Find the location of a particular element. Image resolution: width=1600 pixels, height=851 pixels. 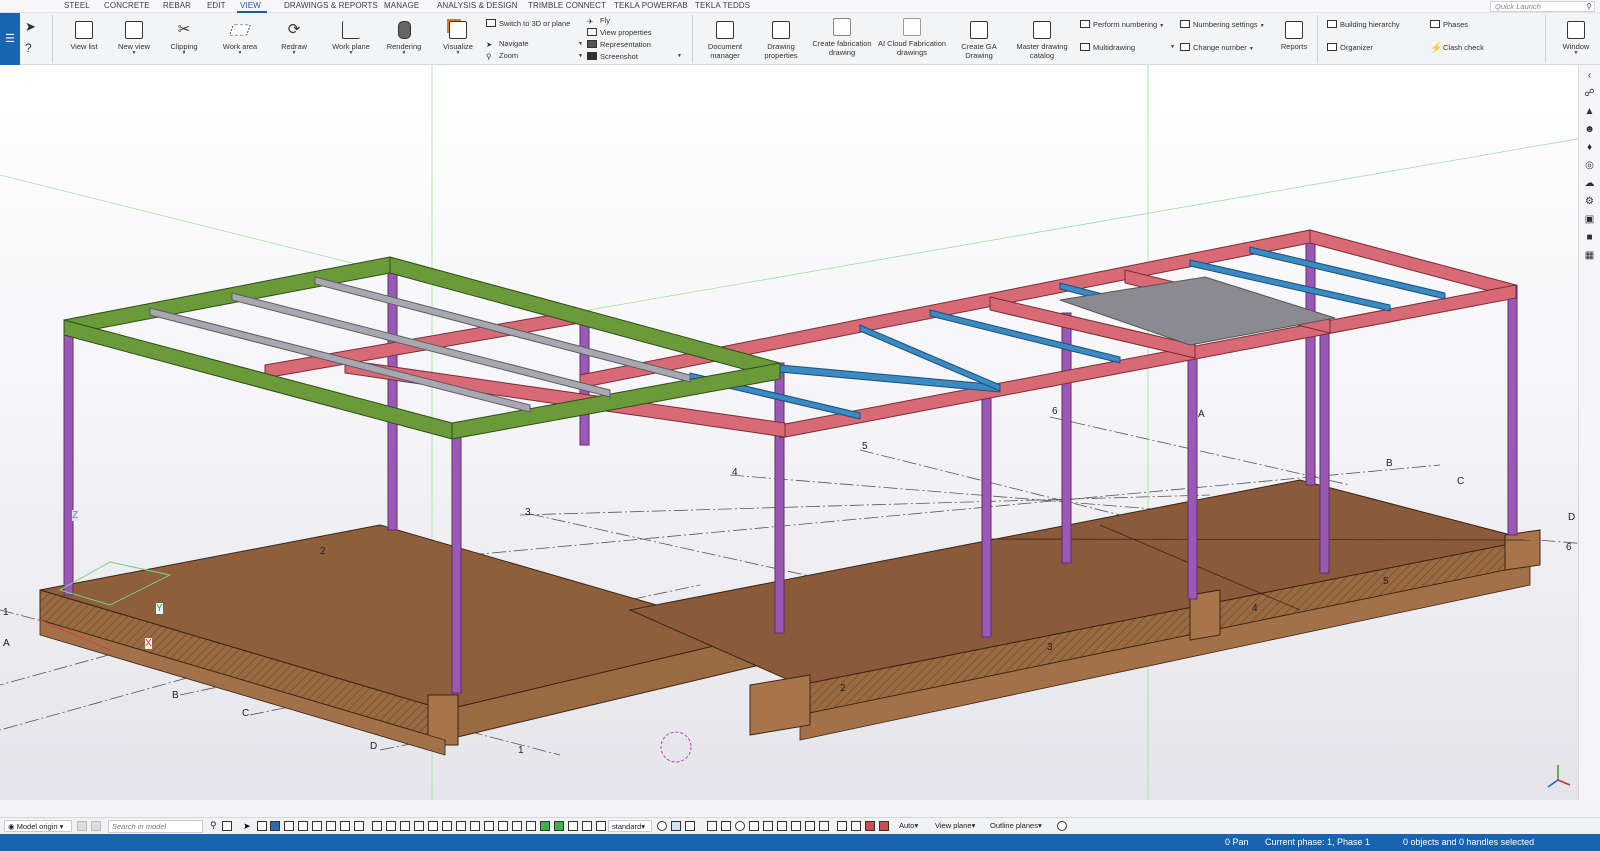

parallel-icon is located at coordinates (796, 826).